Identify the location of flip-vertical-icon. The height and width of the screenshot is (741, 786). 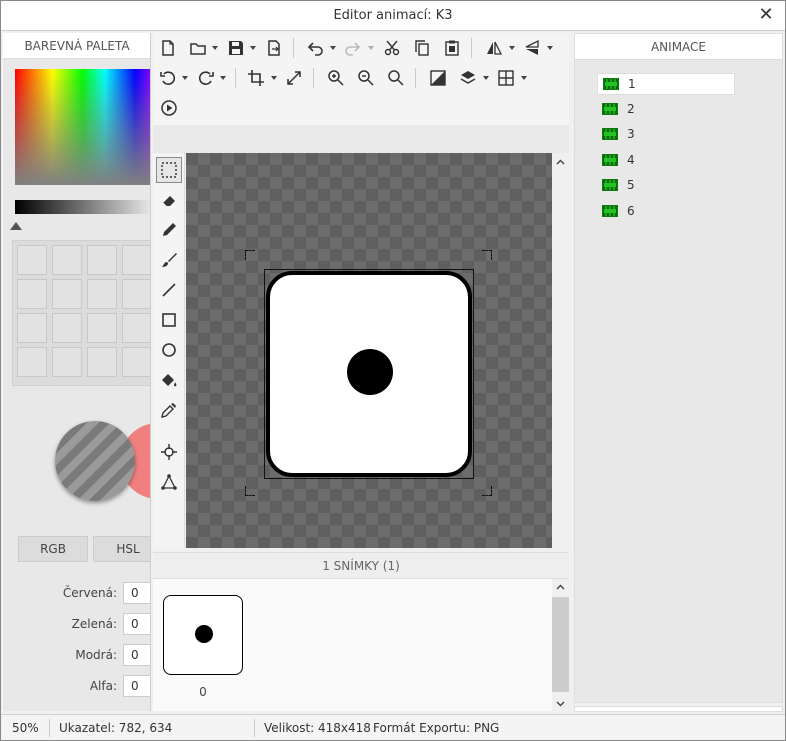
(532, 48).